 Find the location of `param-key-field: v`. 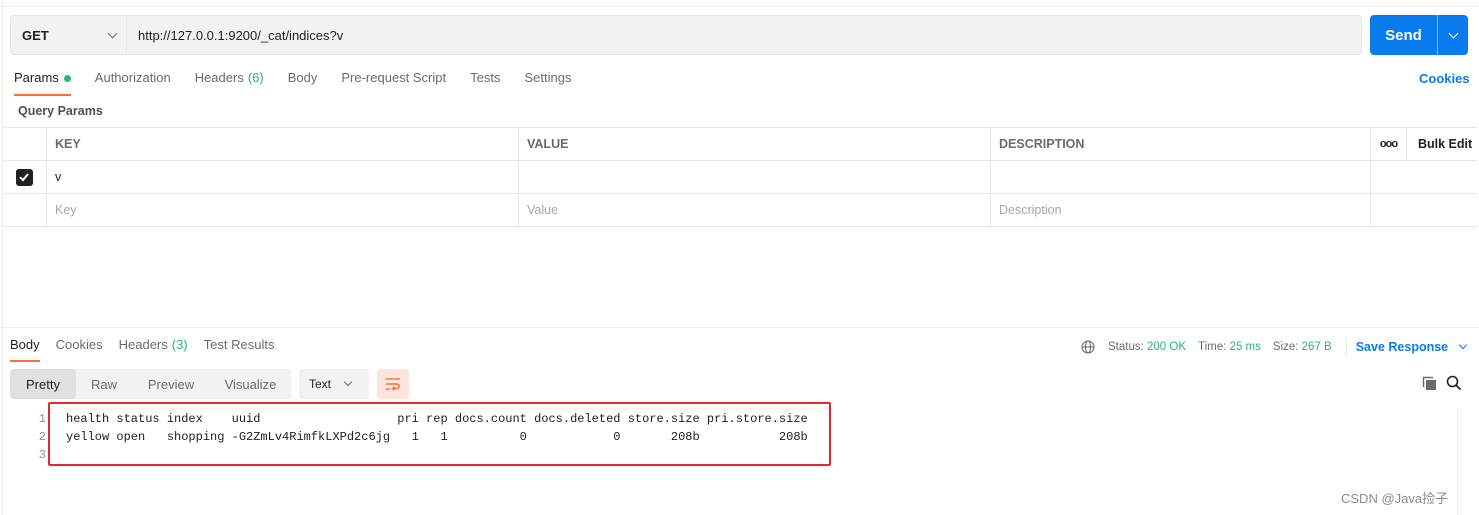

param-key-field: v is located at coordinates (283, 177).